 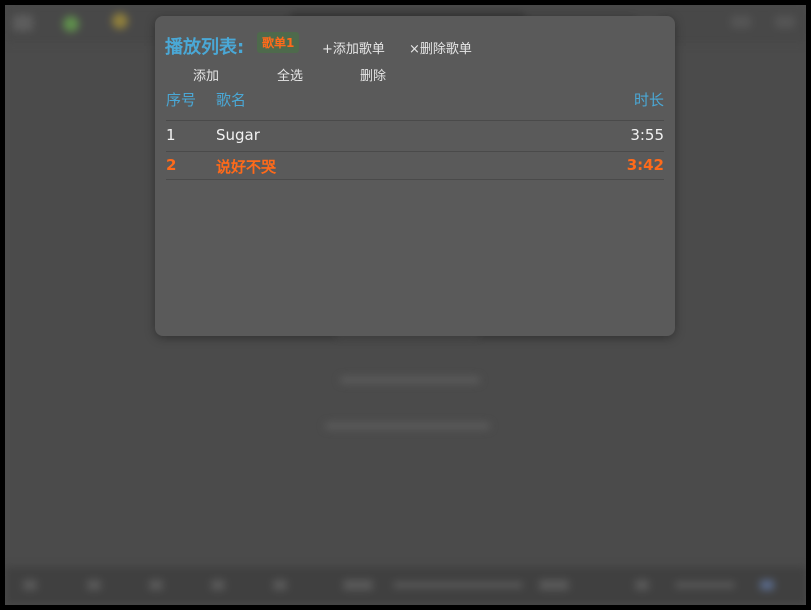 I want to click on background-progress, so click(x=458, y=585).